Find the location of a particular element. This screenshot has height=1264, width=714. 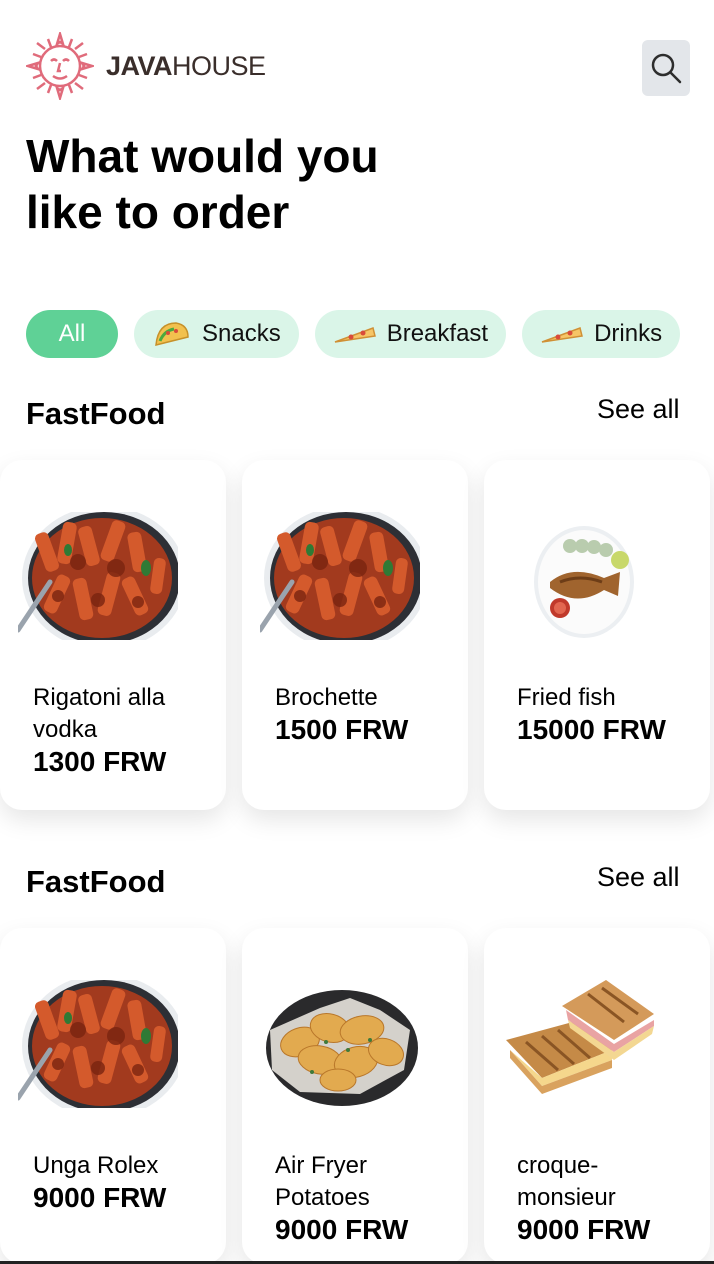

category-chip-snacks: Snacks is located at coordinates (216, 334).